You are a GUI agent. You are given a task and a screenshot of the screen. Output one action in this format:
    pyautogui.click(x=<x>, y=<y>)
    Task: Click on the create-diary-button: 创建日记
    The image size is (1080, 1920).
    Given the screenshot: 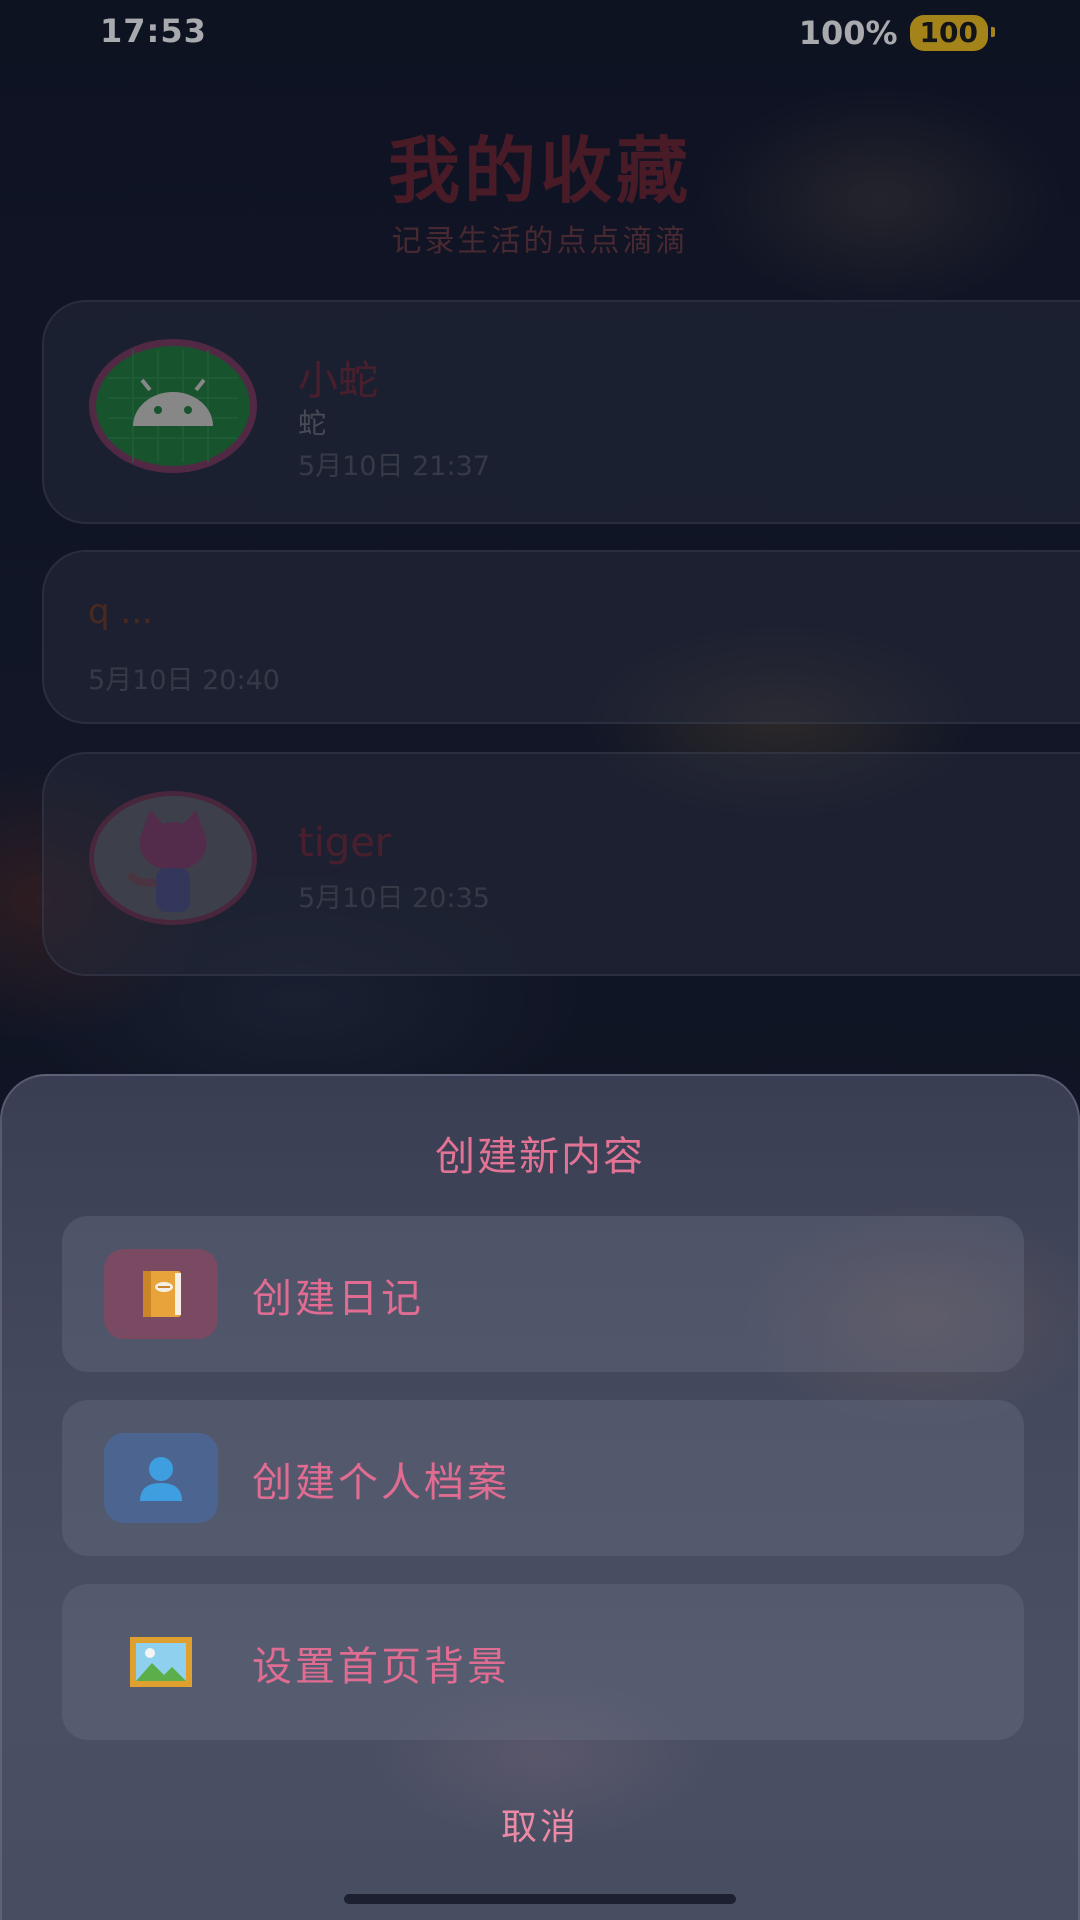 What is the action you would take?
    pyautogui.click(x=543, y=1294)
    